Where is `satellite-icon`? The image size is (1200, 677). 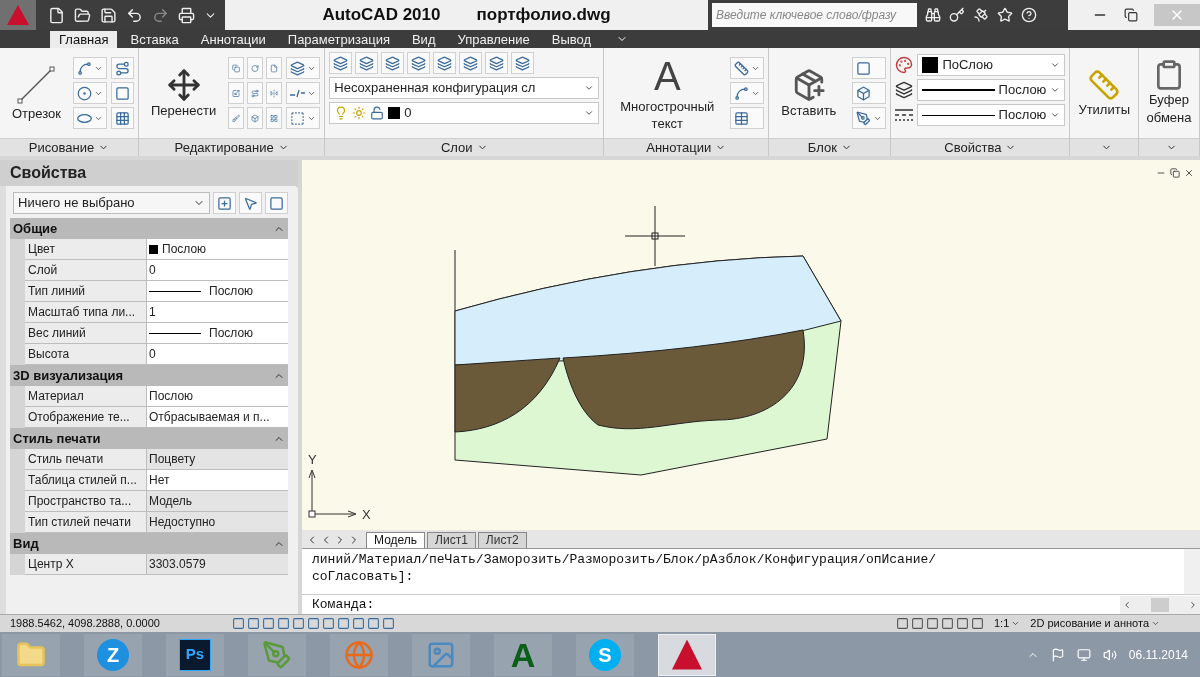 satellite-icon is located at coordinates (981, 15).